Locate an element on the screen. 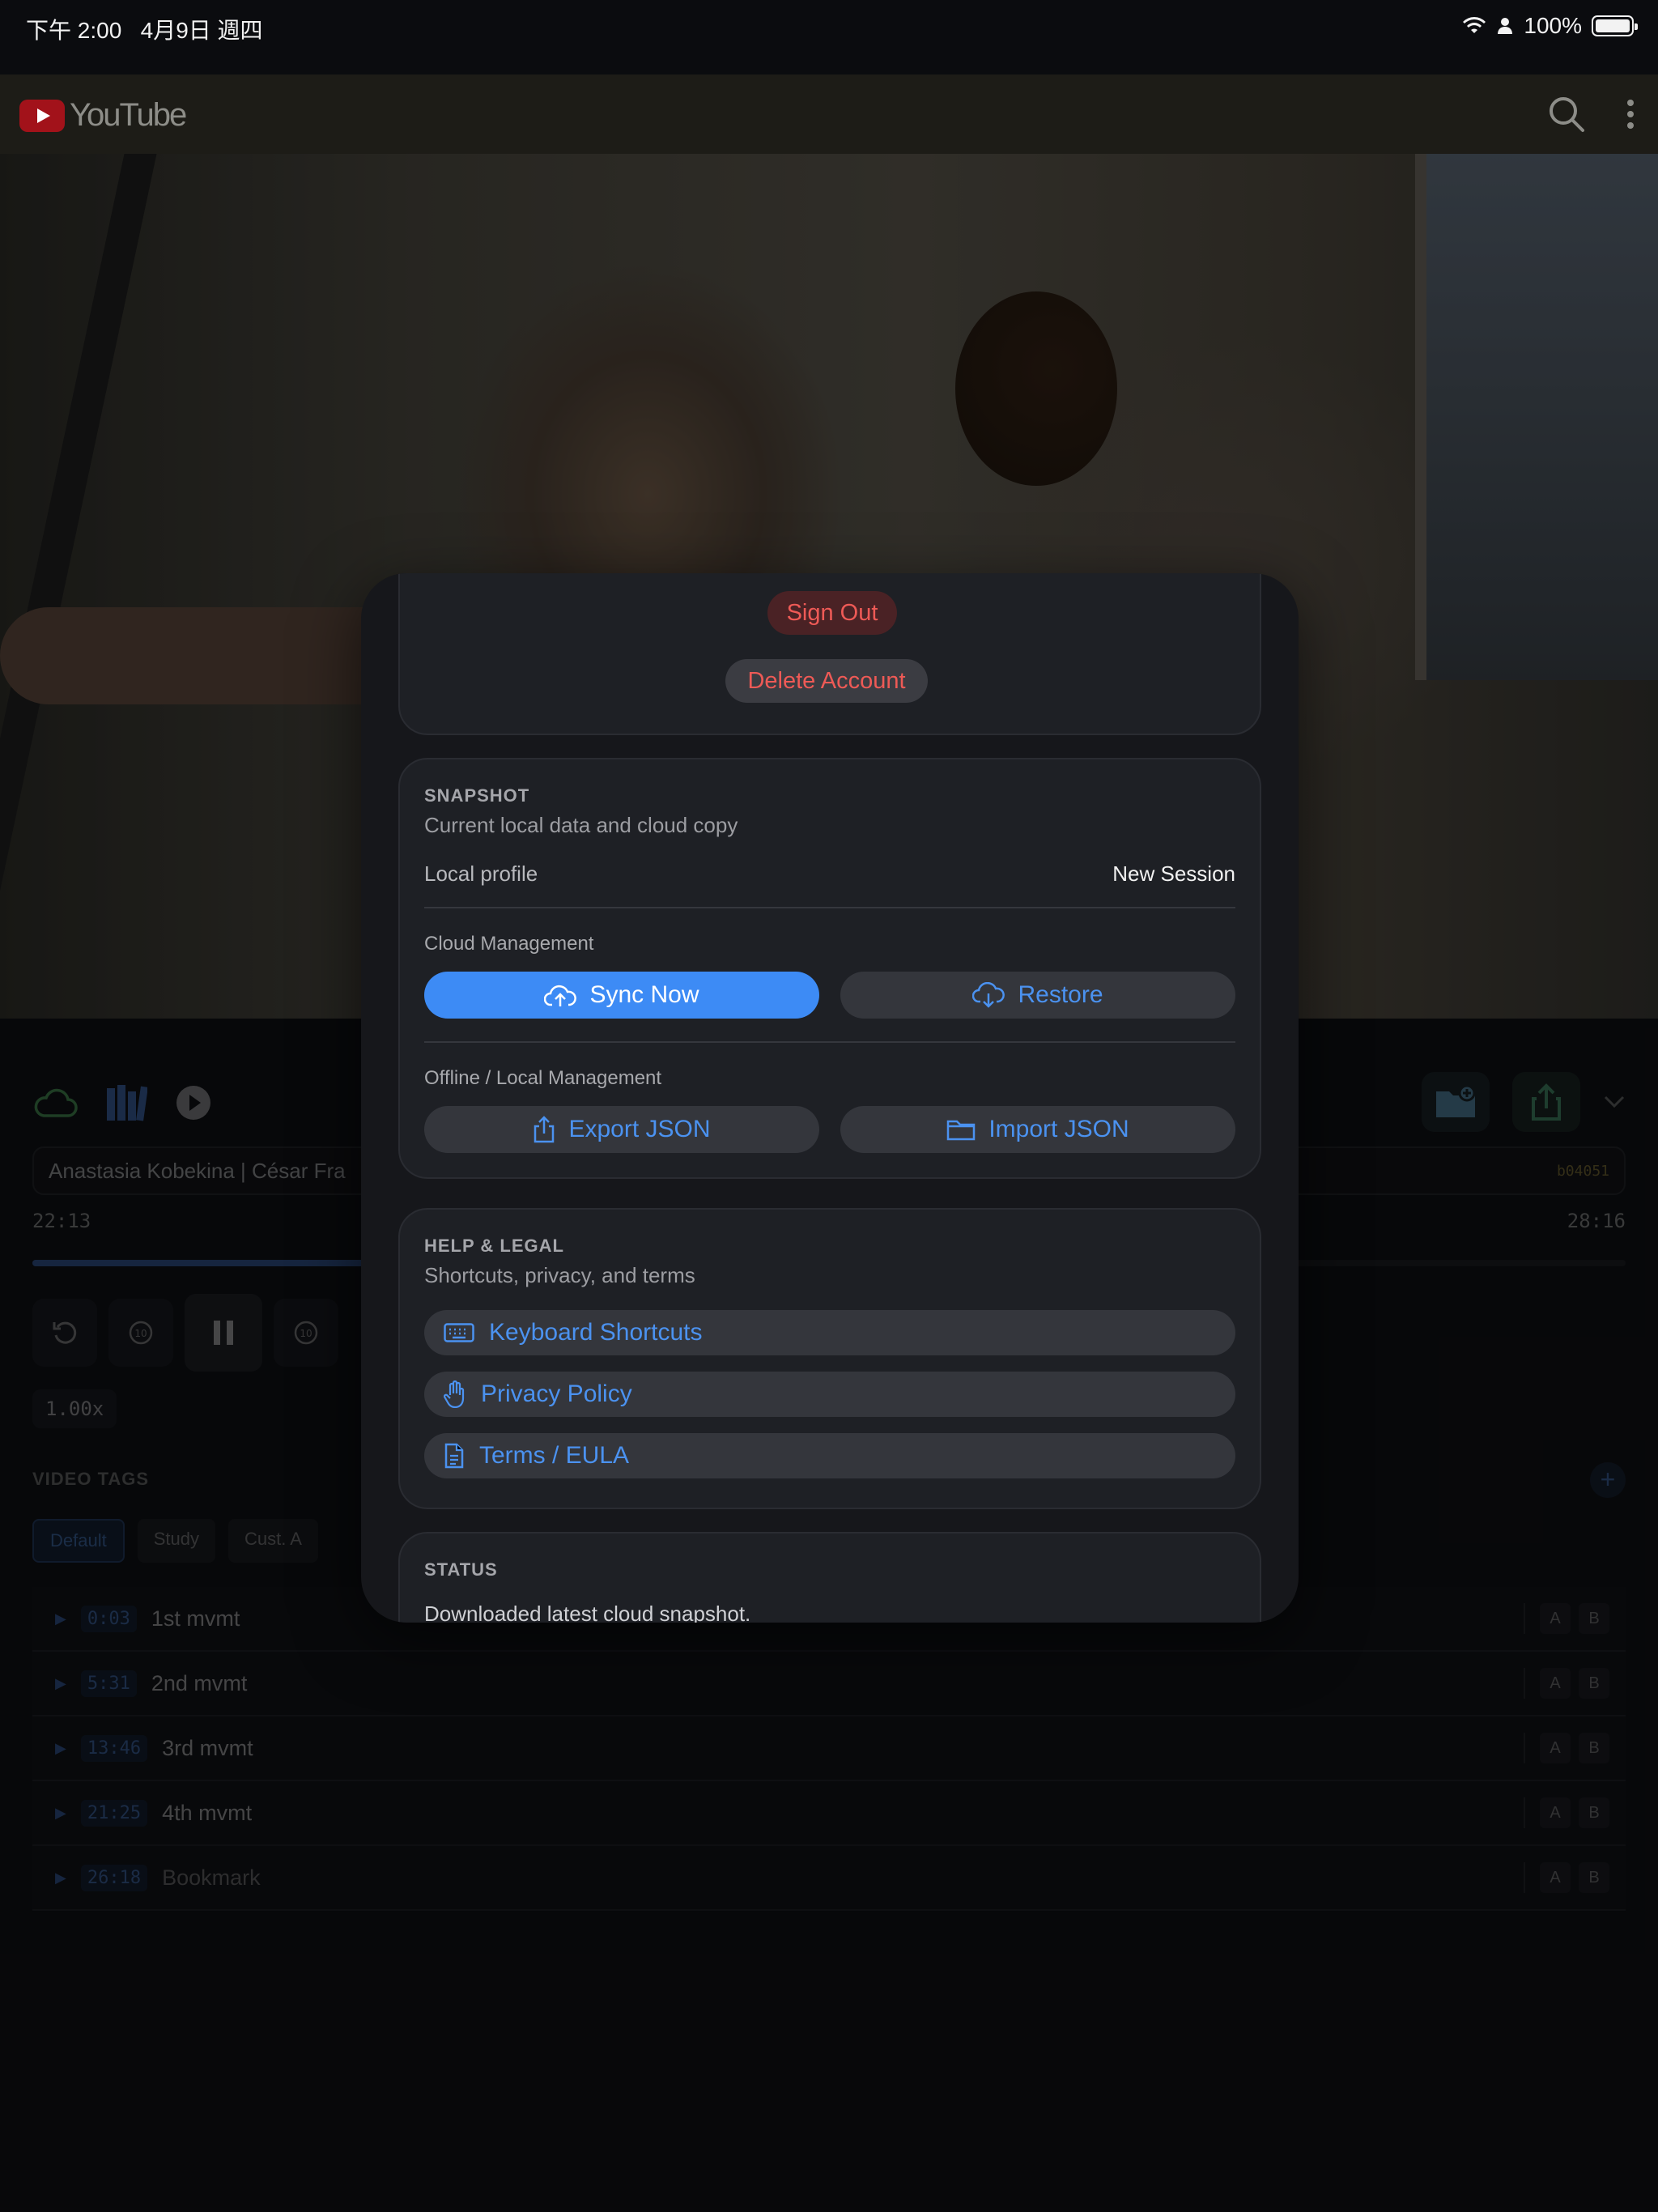  youtube-header: YouTube is located at coordinates (829, 114).